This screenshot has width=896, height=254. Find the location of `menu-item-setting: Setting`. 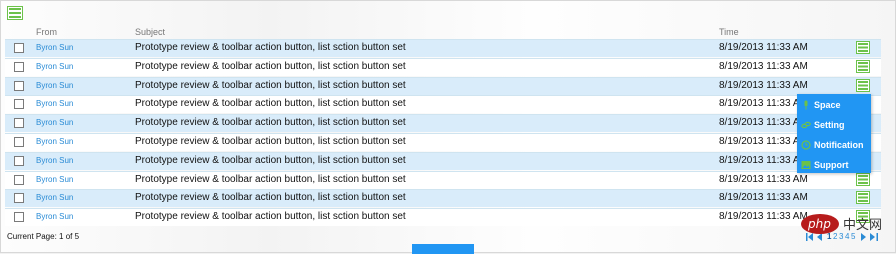

menu-item-setting: Setting is located at coordinates (834, 125).